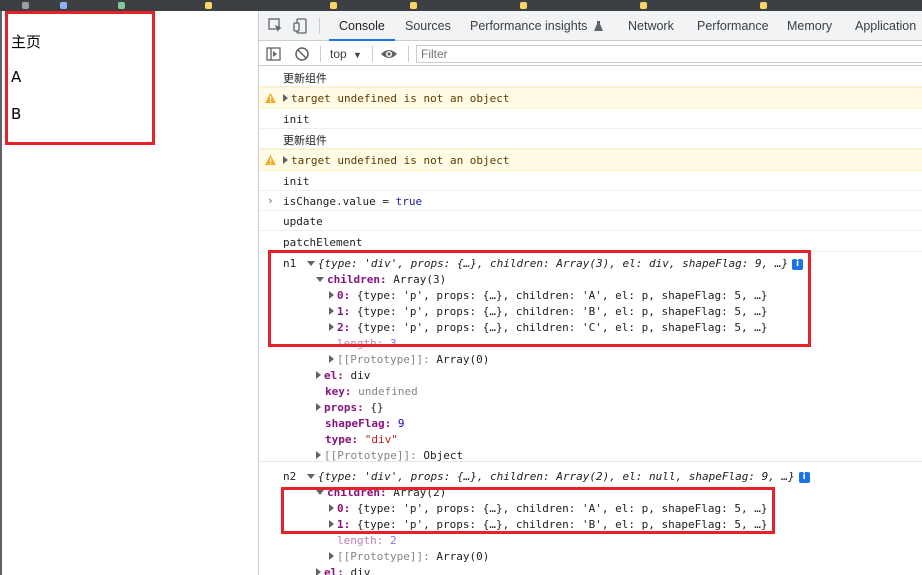 The image size is (922, 575). Describe the element at coordinates (274, 54) in the screenshot. I see `sidebar-toggle-icon` at that location.